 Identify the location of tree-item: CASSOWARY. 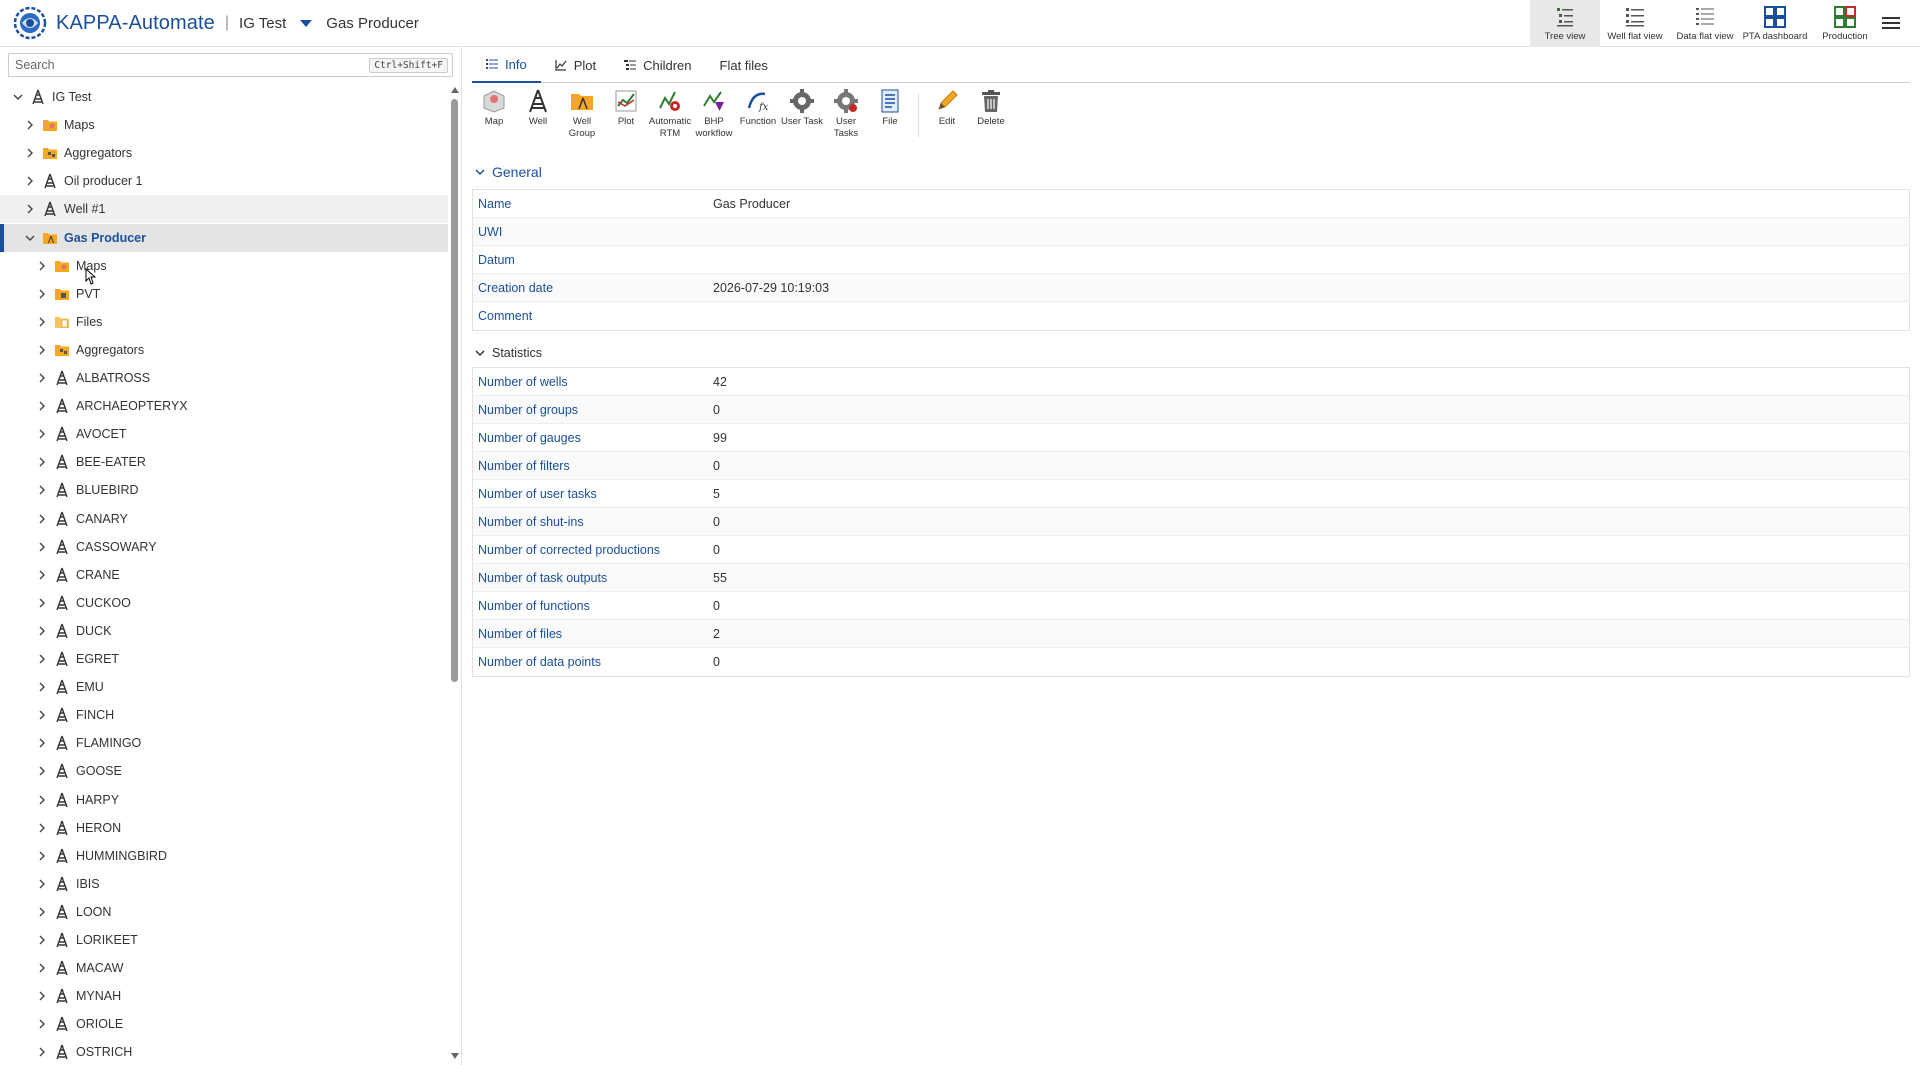
(224, 547).